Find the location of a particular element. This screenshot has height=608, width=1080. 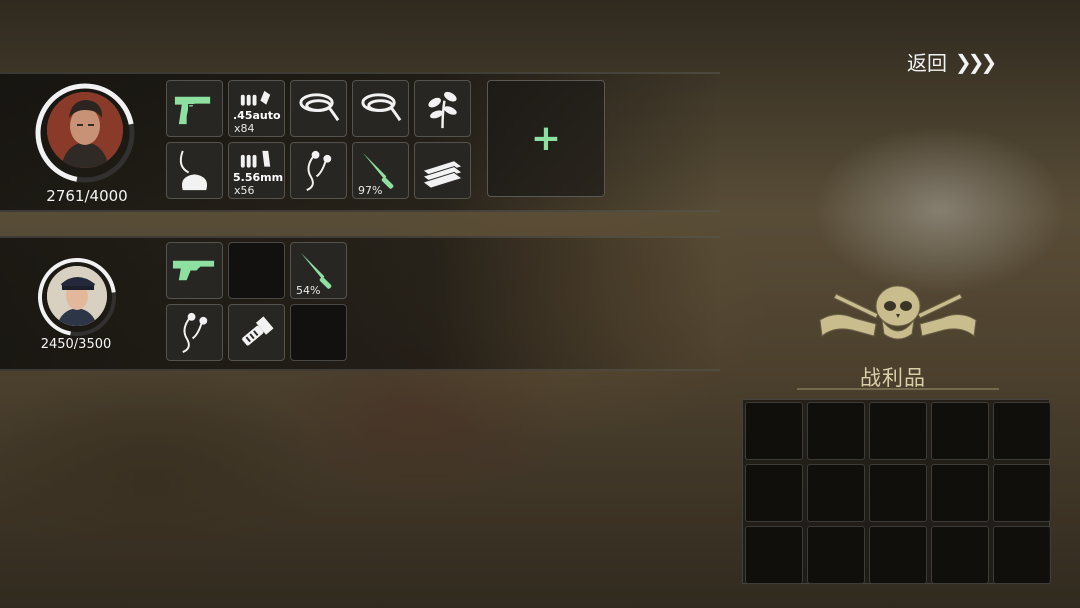

pistol-icon is located at coordinates (192, 110).